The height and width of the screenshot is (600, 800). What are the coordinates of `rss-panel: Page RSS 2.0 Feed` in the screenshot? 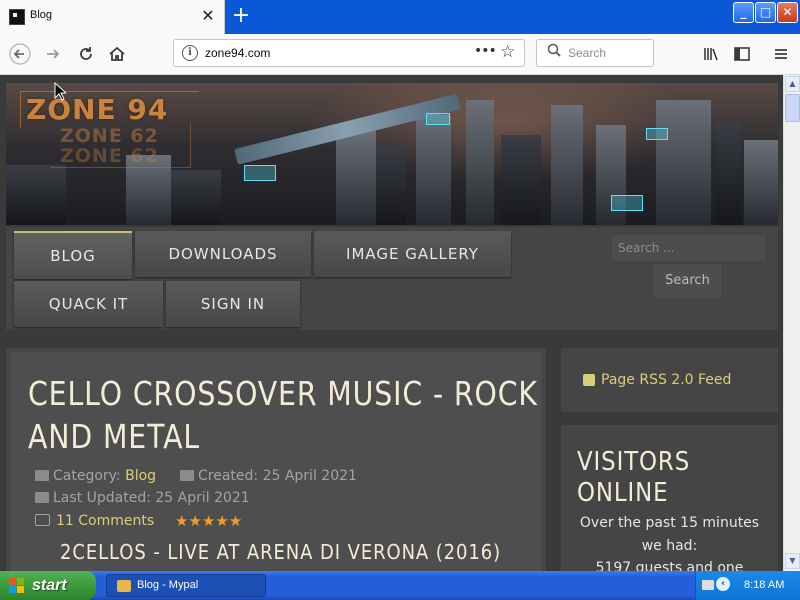 It's located at (669, 380).